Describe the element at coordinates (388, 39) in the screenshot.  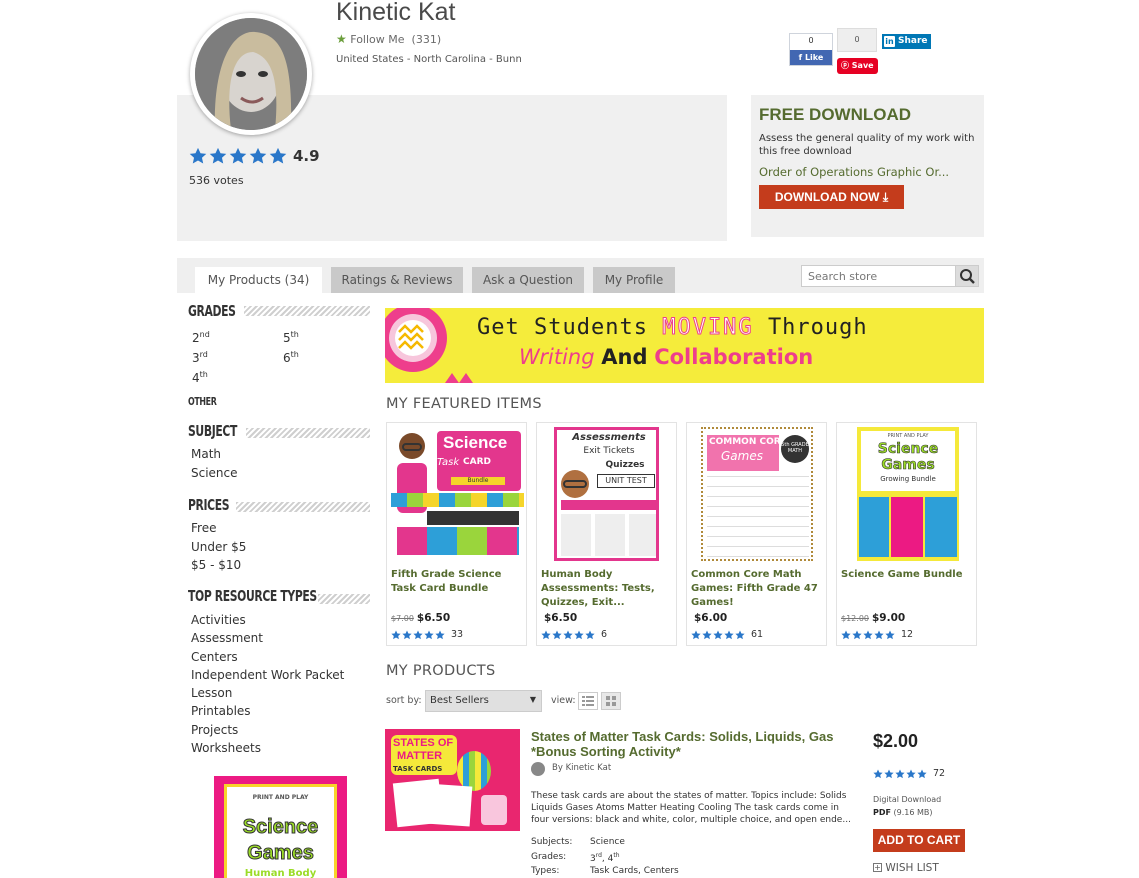
I see `follow-link: ★ Follow Me (331)` at that location.